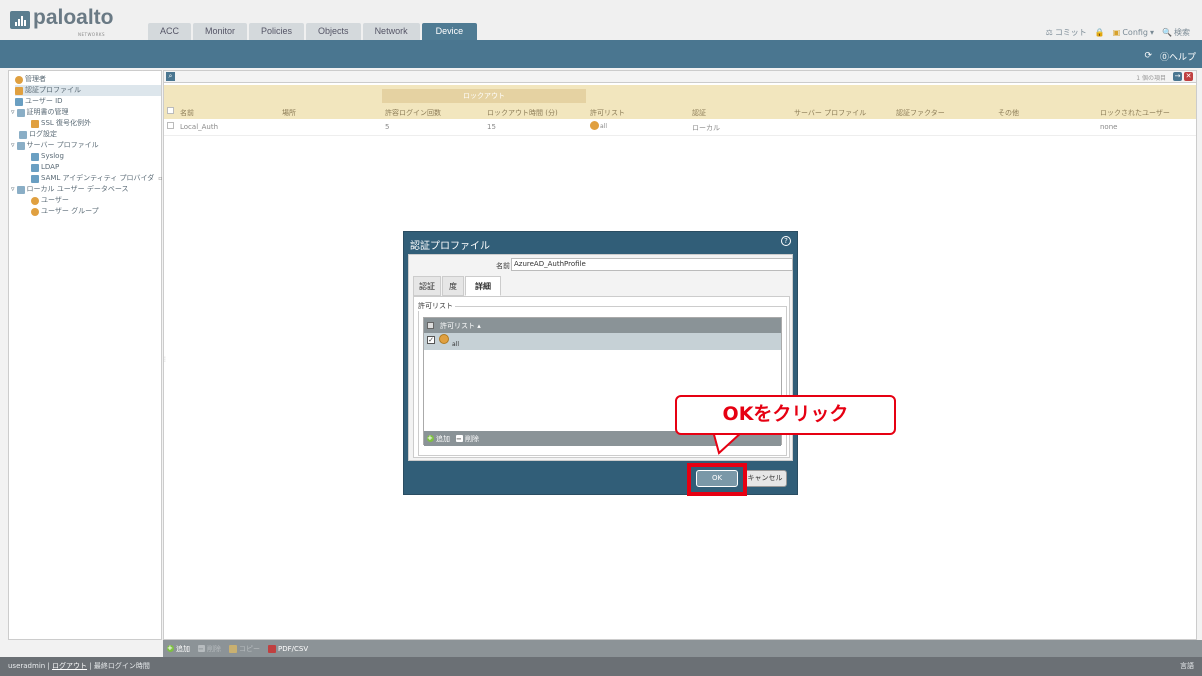  Describe the element at coordinates (598, 125) in the screenshot. I see `cell-allow-list: all` at that location.